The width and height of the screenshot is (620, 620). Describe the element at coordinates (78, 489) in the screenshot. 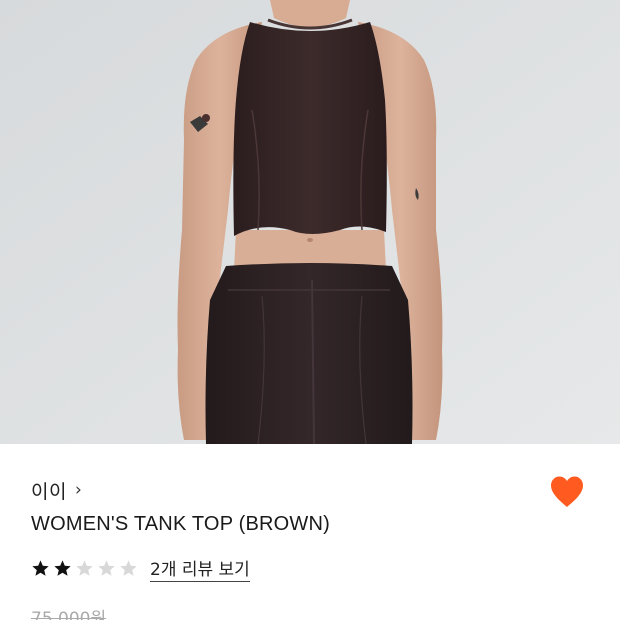

I see `chevron-right-icon: ›` at that location.